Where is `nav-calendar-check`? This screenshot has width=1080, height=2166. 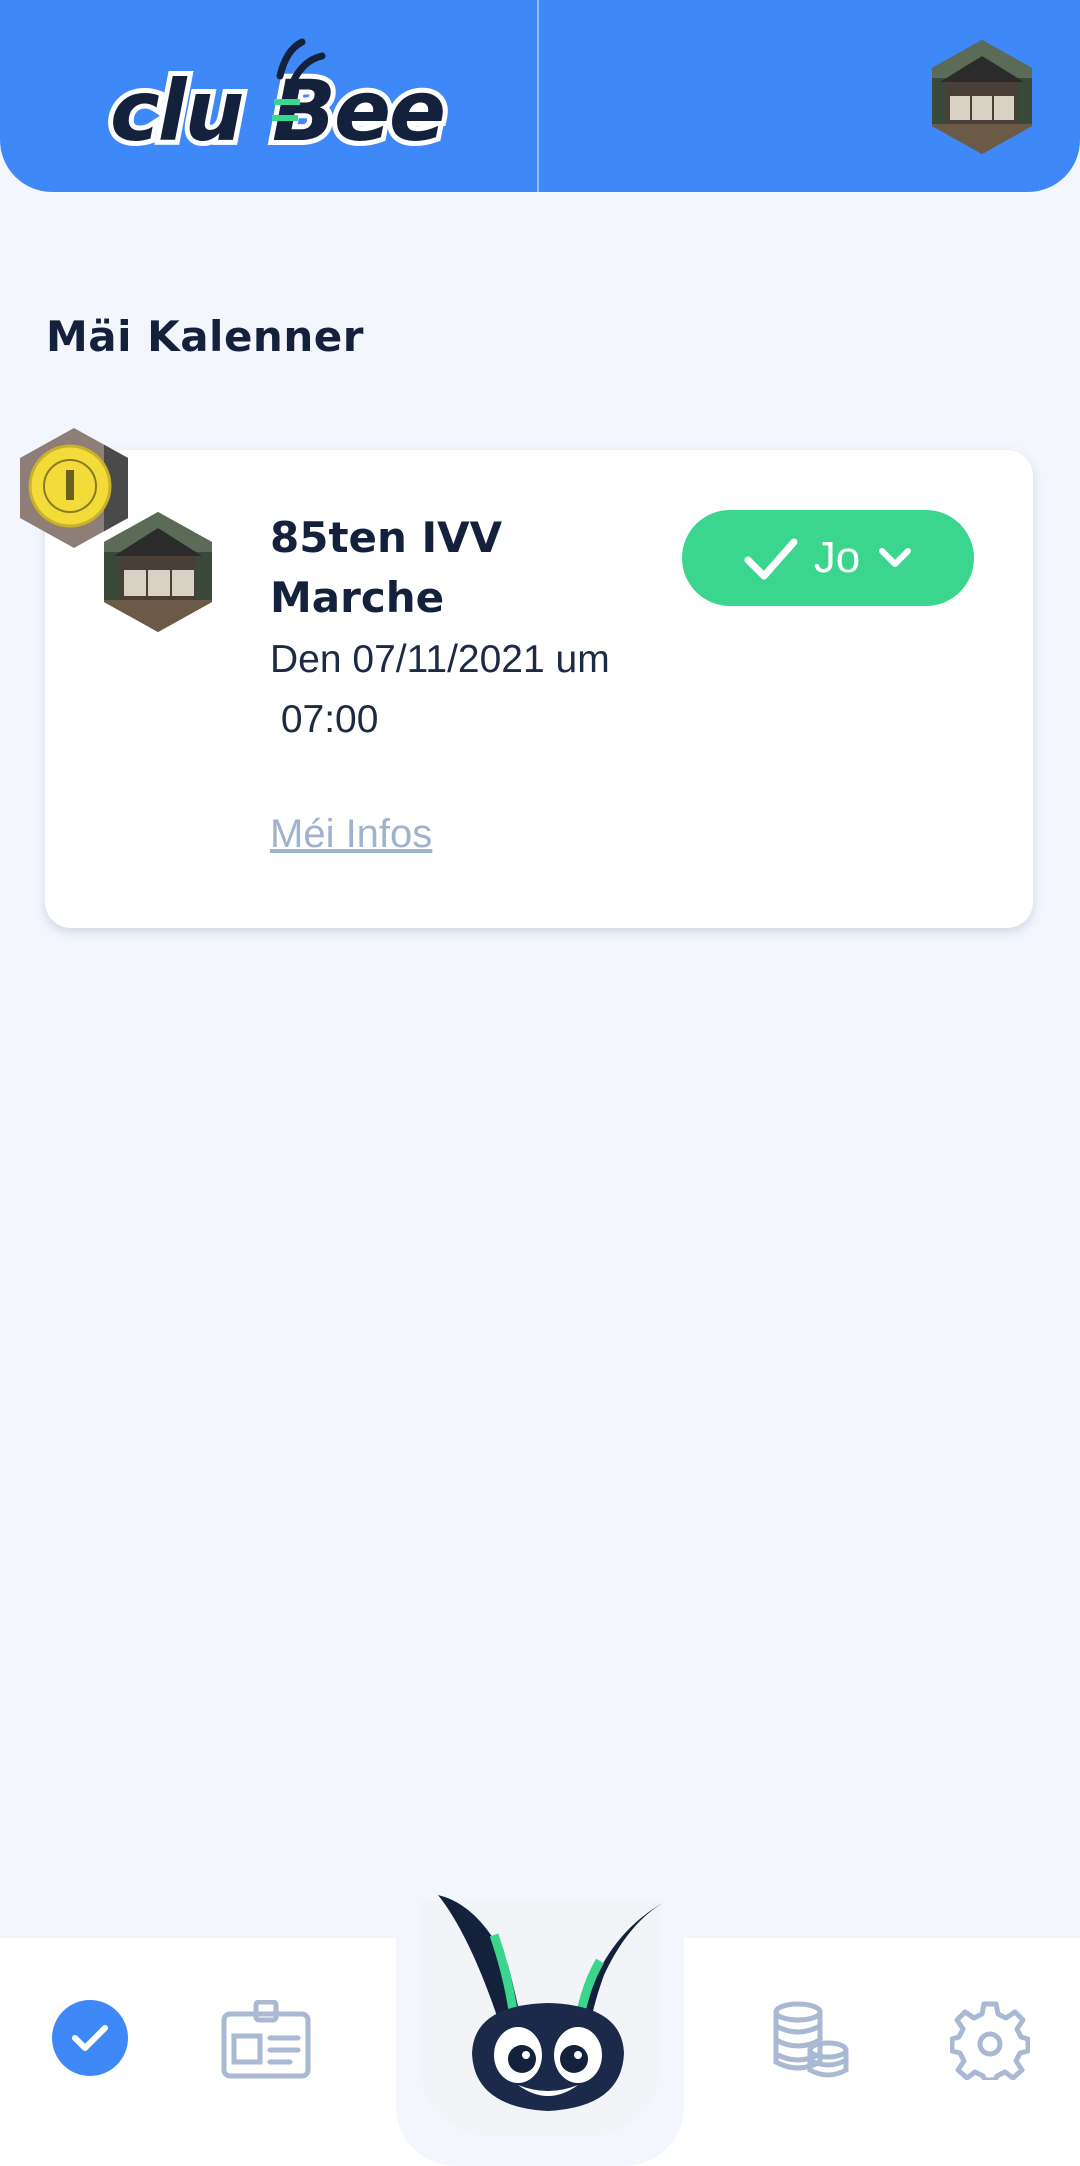 nav-calendar-check is located at coordinates (90, 2038).